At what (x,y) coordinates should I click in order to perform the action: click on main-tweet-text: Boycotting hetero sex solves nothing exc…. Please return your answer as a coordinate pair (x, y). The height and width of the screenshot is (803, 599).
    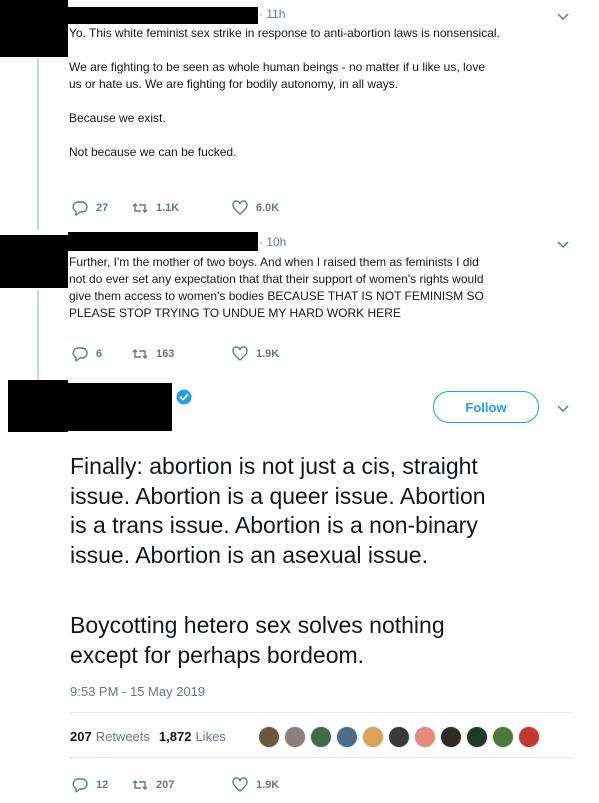
    Looking at the image, I should click on (325, 640).